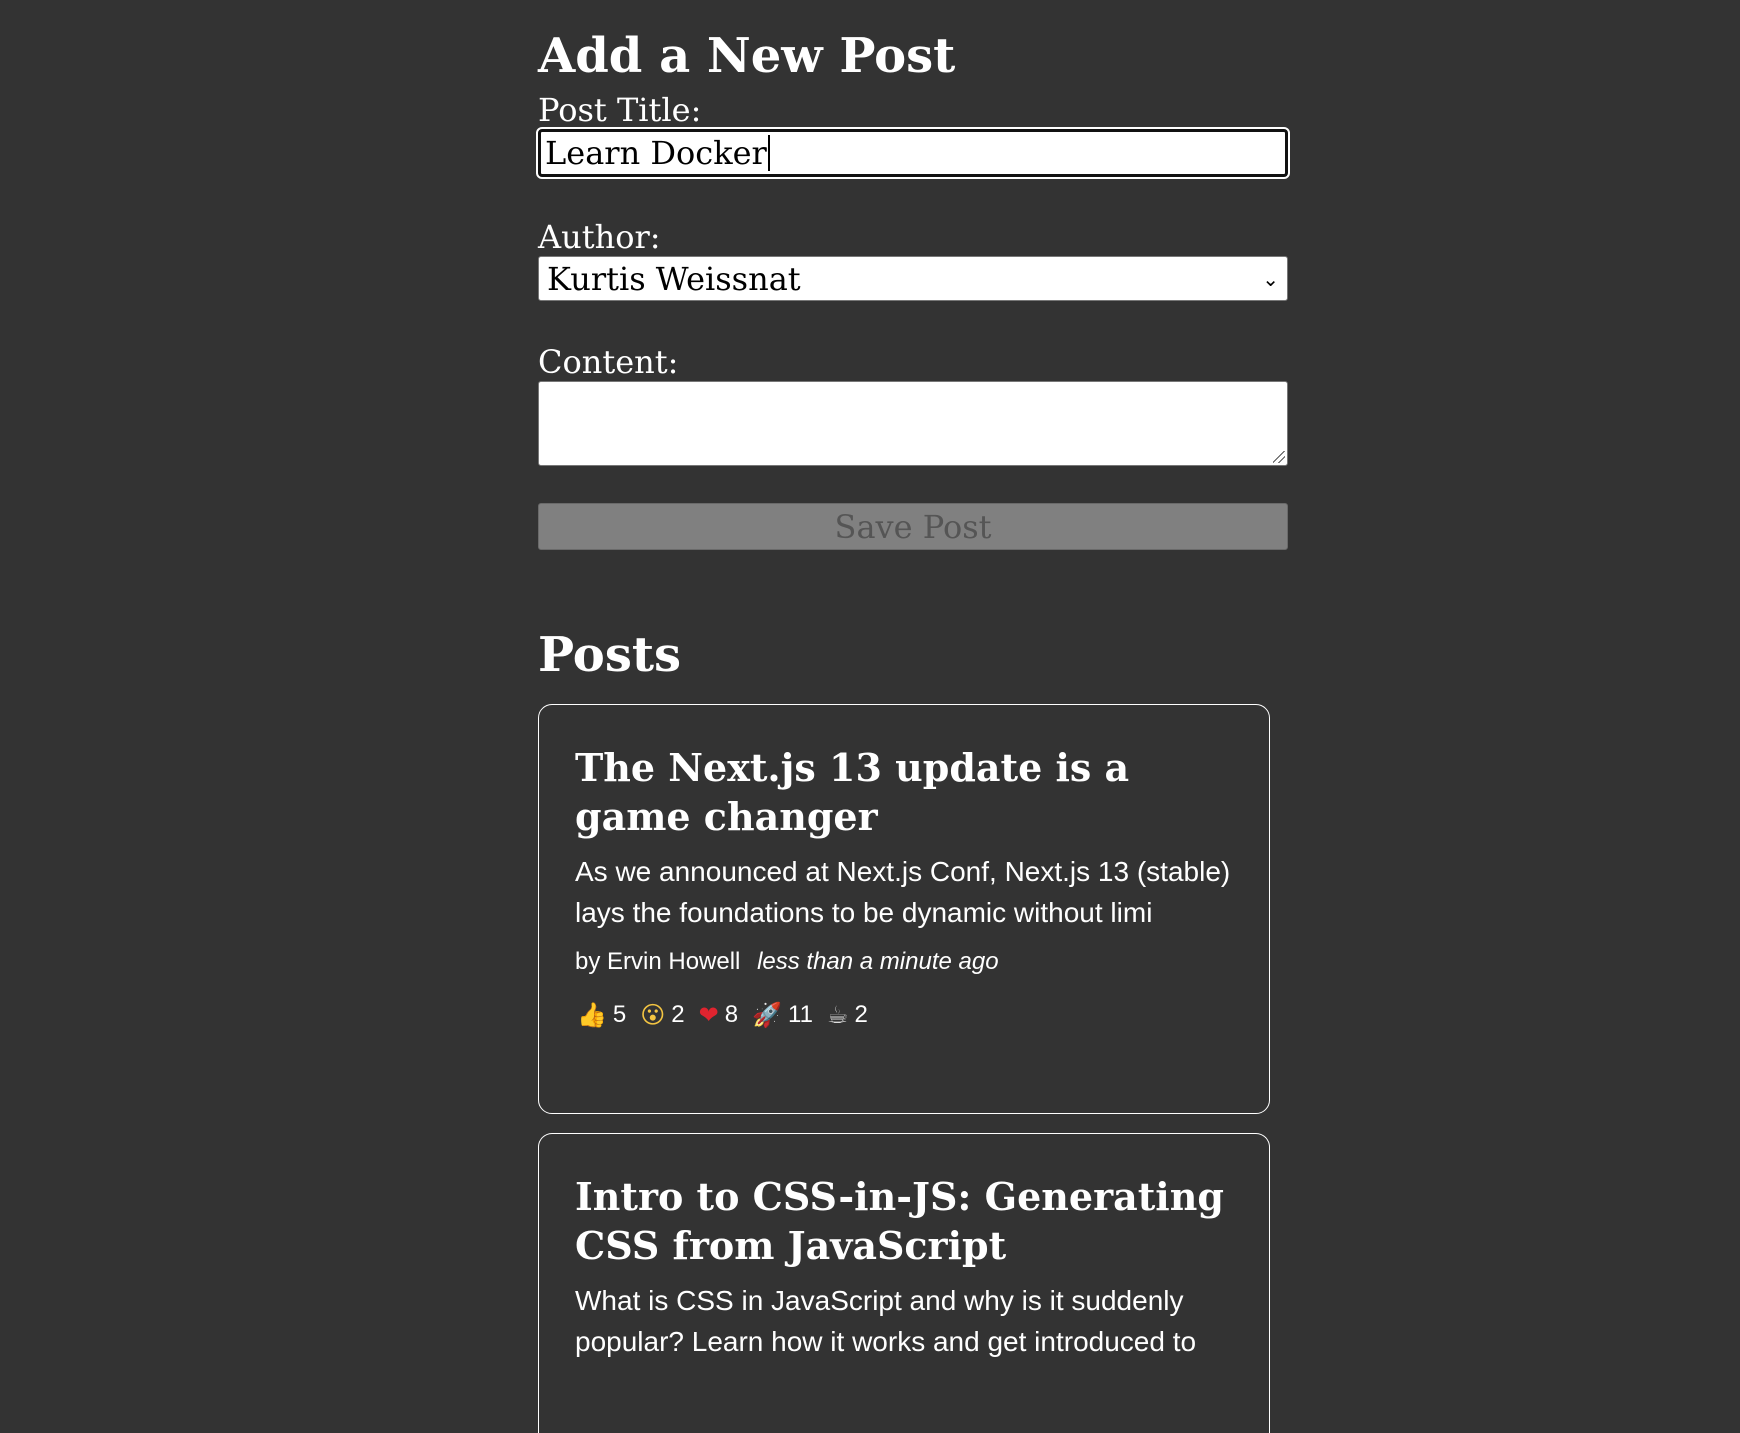 Image resolution: width=1740 pixels, height=1433 pixels. I want to click on thumbs-up-icon: 👍, so click(592, 1015).